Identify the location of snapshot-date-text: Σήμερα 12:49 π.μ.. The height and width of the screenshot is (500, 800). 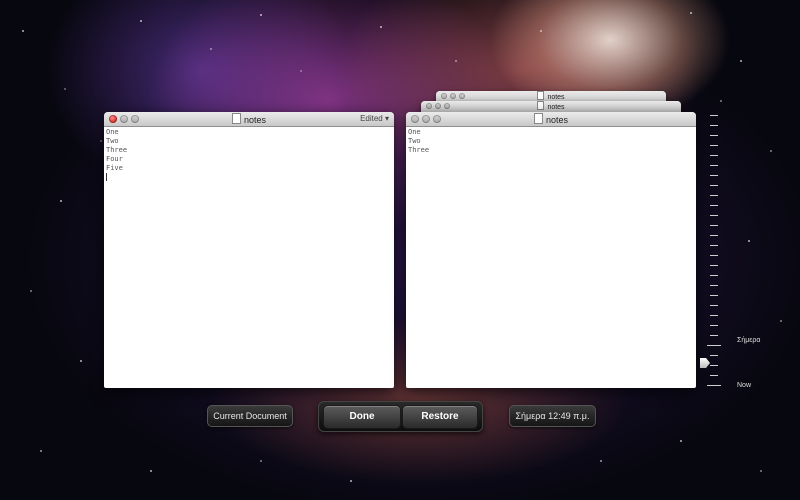
(552, 416).